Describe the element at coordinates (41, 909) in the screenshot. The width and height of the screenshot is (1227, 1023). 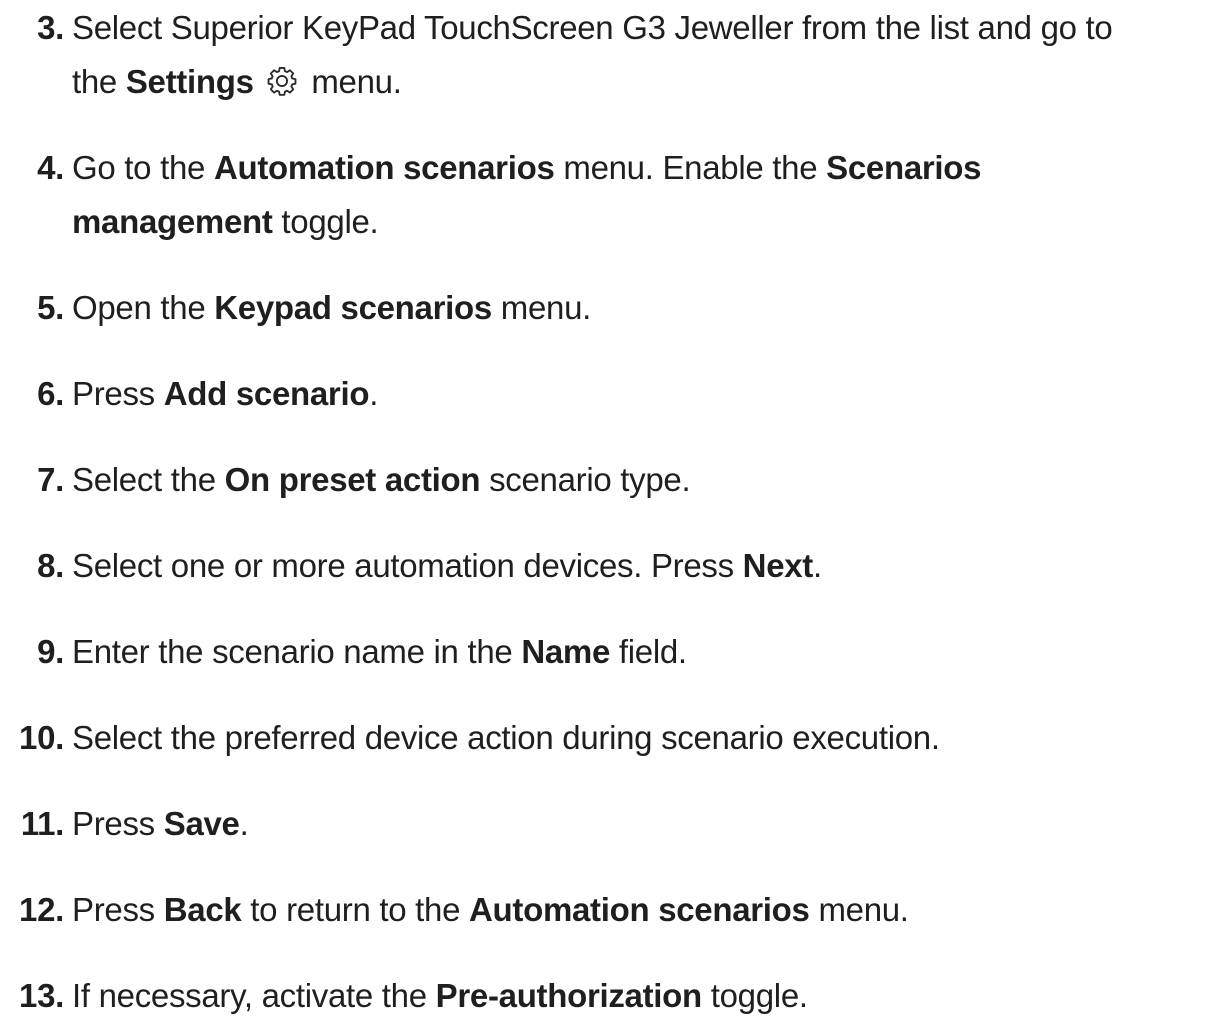
I see `step-number: 12.` at that location.